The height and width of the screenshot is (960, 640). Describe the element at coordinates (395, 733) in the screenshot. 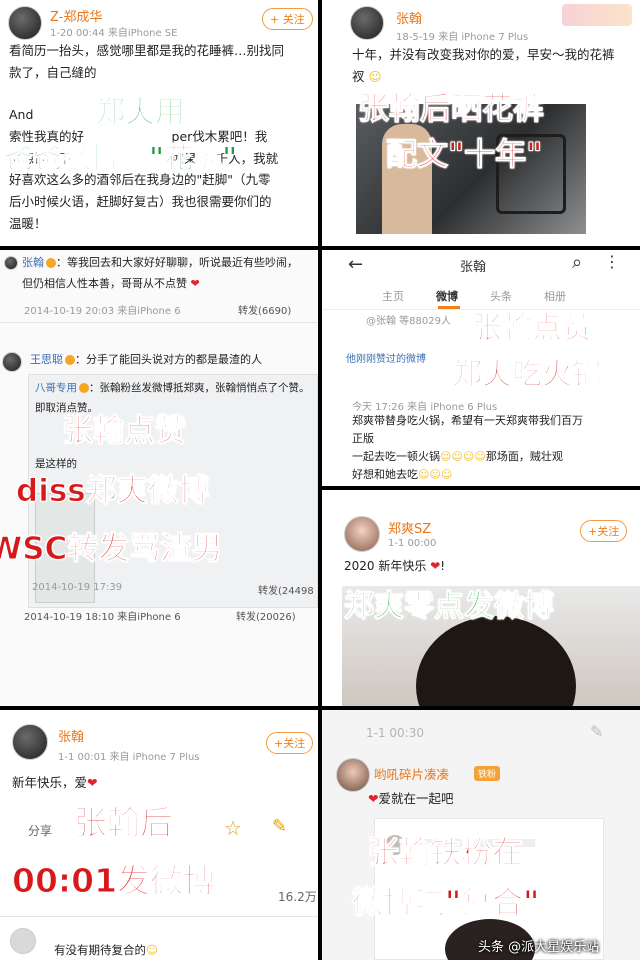

I see `post-meta: 1-1 00:30` at that location.